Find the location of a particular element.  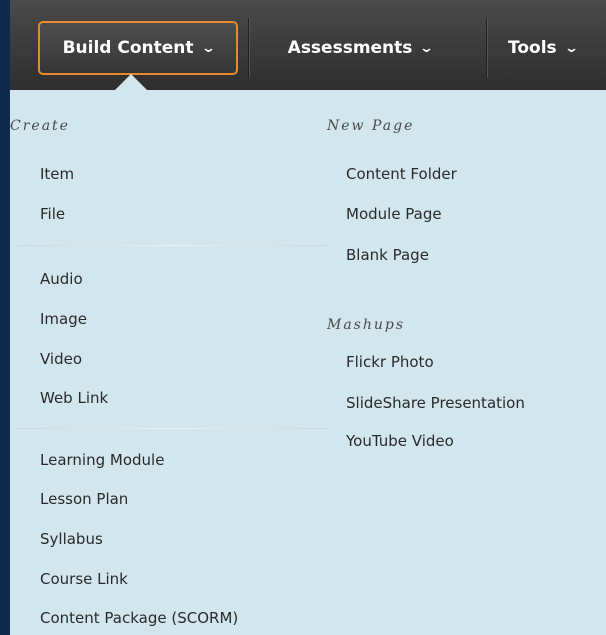

assessments-button: Assessments ⌄ is located at coordinates (360, 48).